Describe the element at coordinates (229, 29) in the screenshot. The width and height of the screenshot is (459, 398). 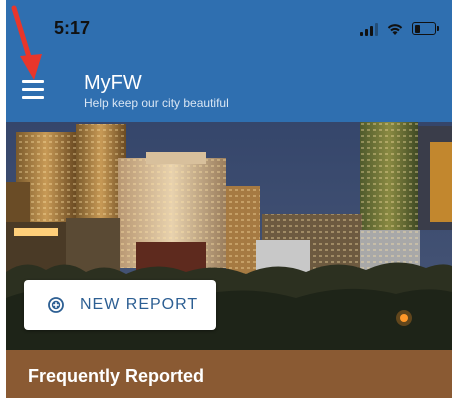
I see `status-bar: 5:17` at that location.